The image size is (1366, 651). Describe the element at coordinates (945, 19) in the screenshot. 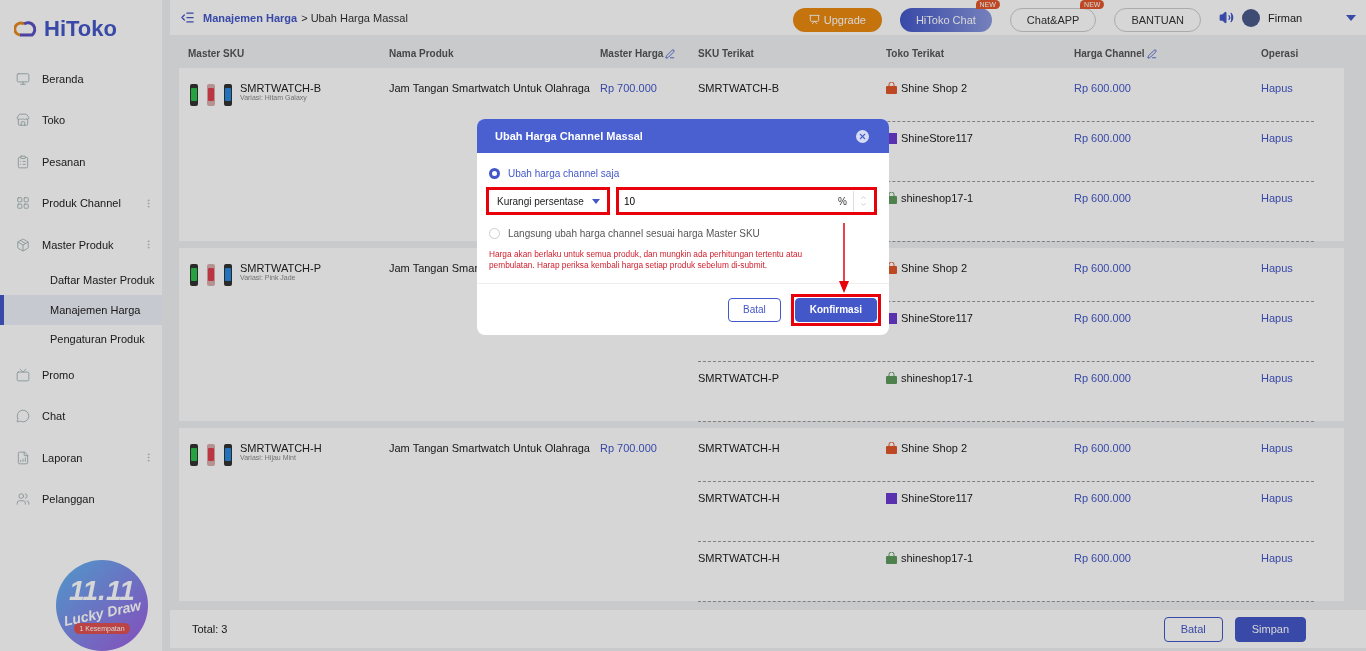

I see `header-button: HiToko Chat` at that location.